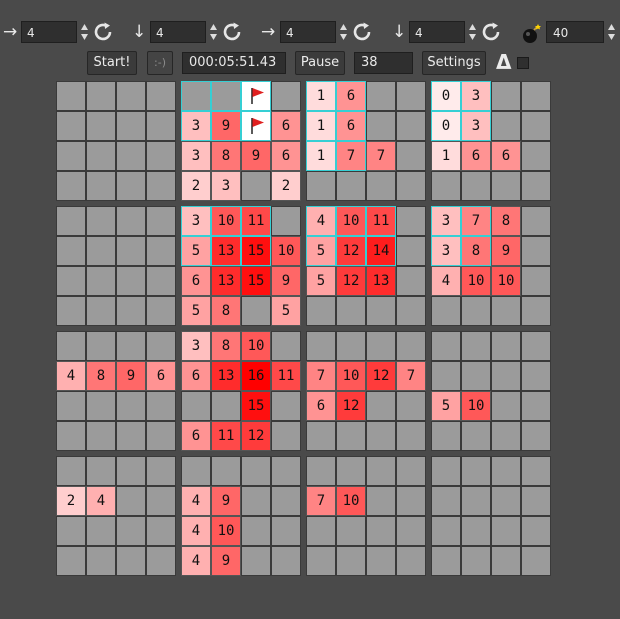 The image size is (620, 619). Describe the element at coordinates (196, 251) in the screenshot. I see `revealed-cell: 5` at that location.